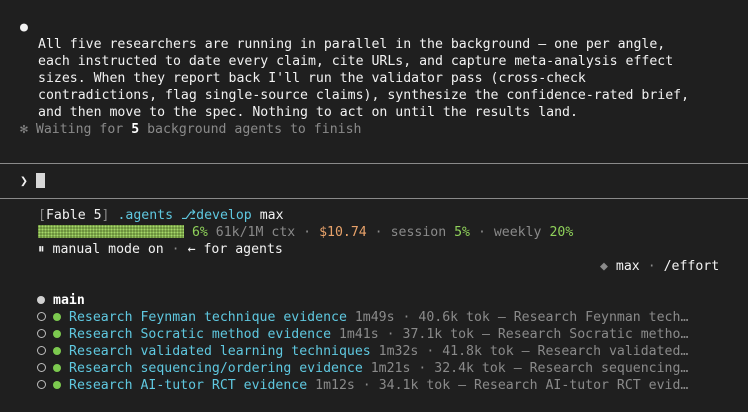  Describe the element at coordinates (188, 385) in the screenshot. I see `agent-name: Research AI-tutor RCT evidence` at that location.